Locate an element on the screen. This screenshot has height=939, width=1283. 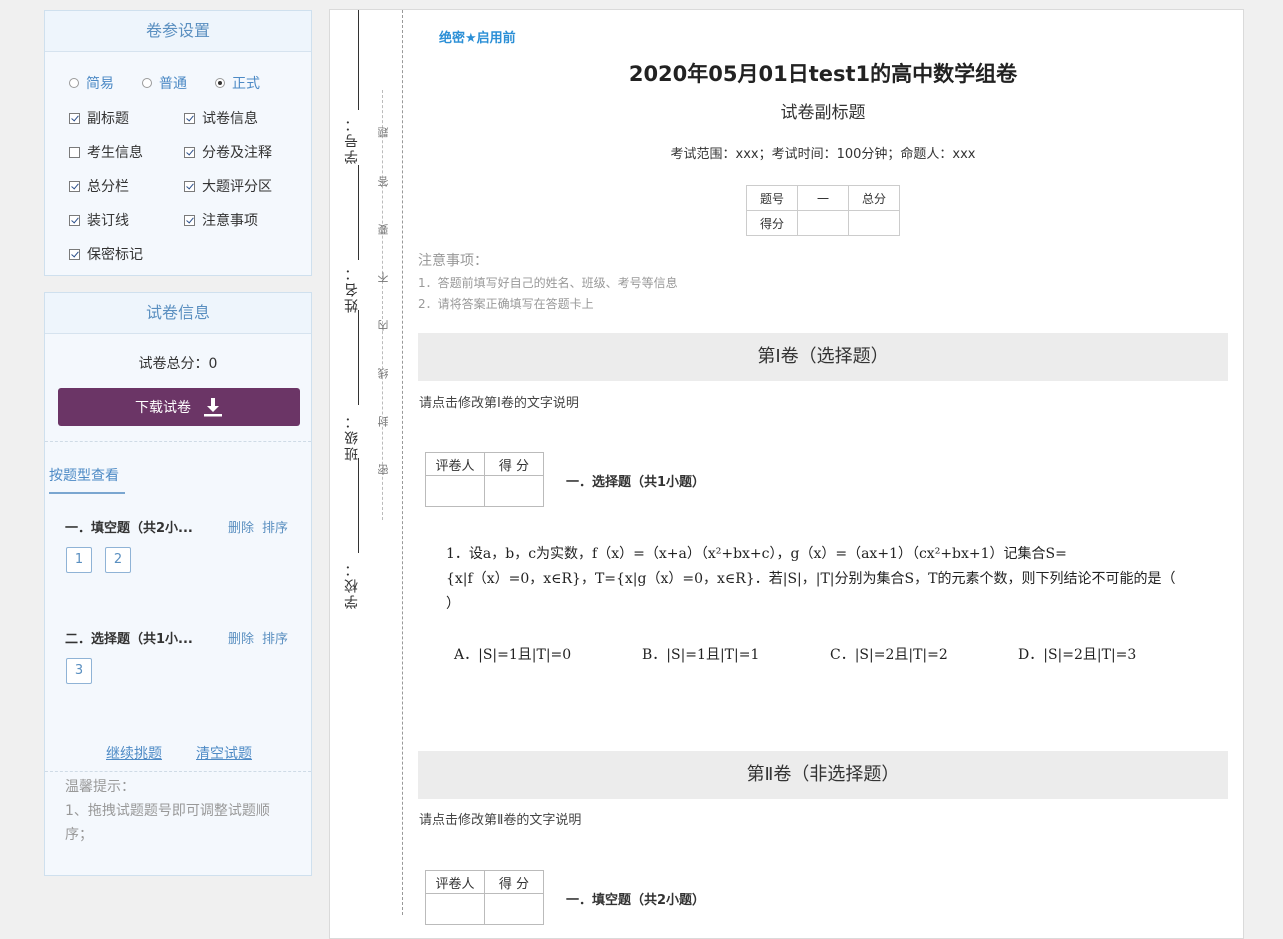
option-label: 分卷及注释 is located at coordinates (237, 153).